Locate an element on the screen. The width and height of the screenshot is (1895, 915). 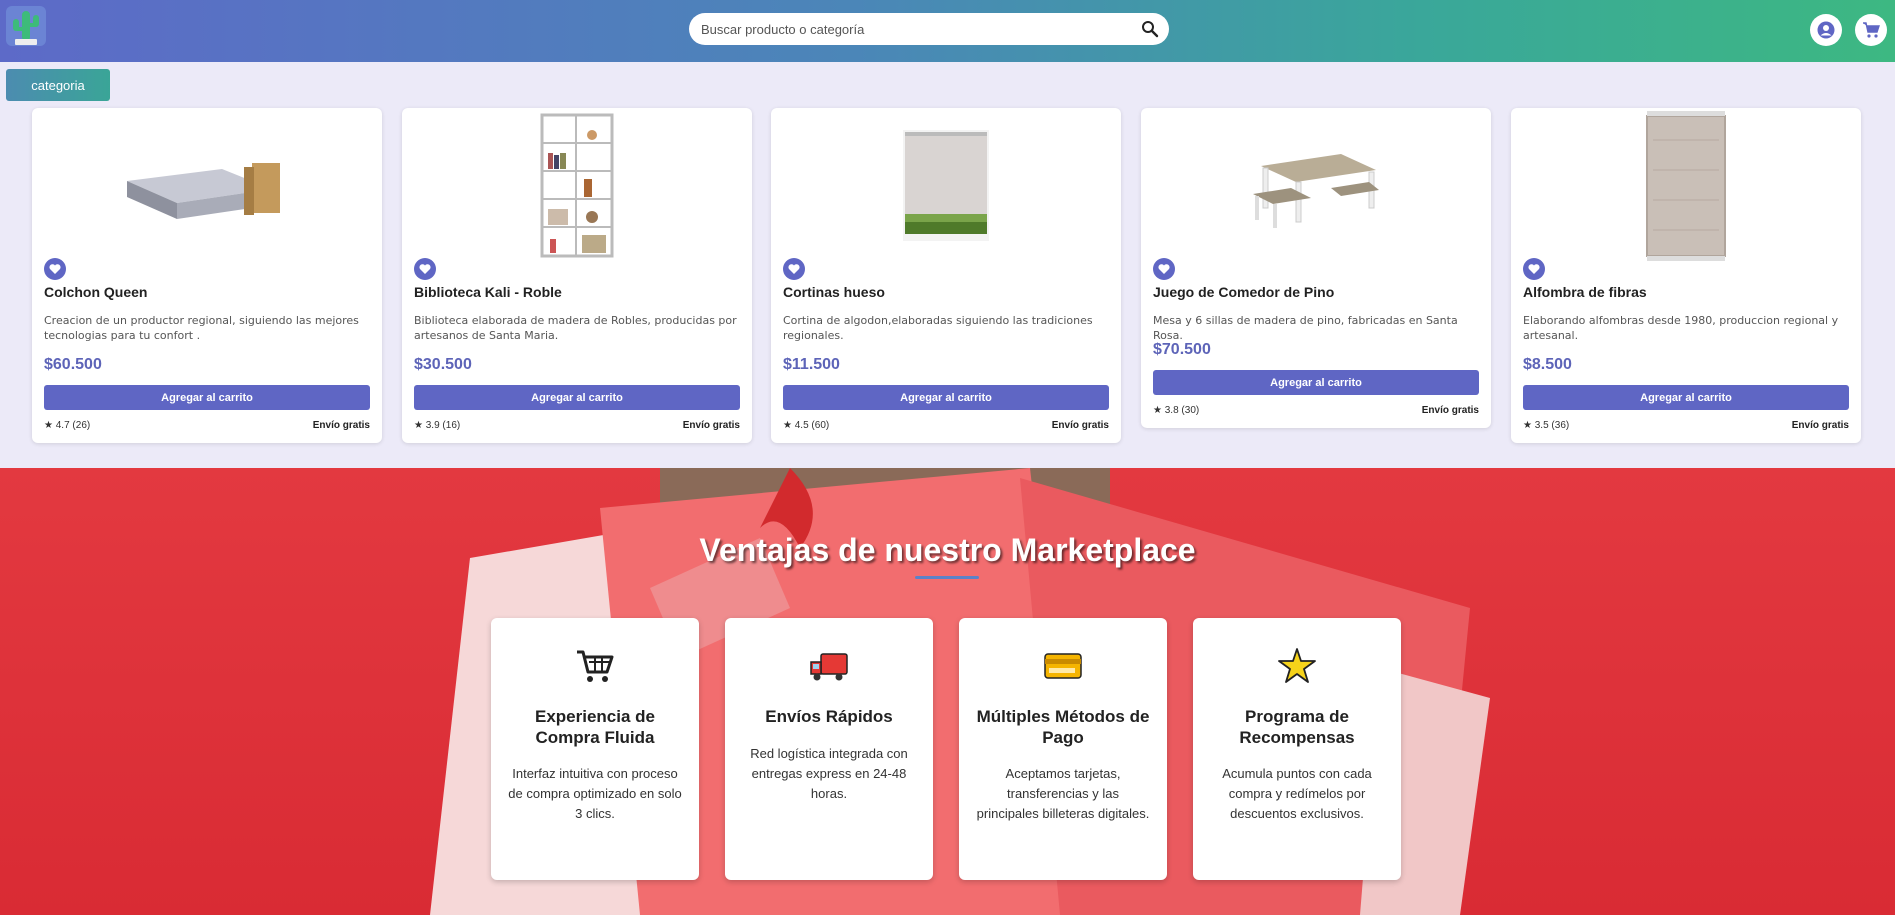
product-rating: ★ 3.9 (16) is located at coordinates (437, 425).